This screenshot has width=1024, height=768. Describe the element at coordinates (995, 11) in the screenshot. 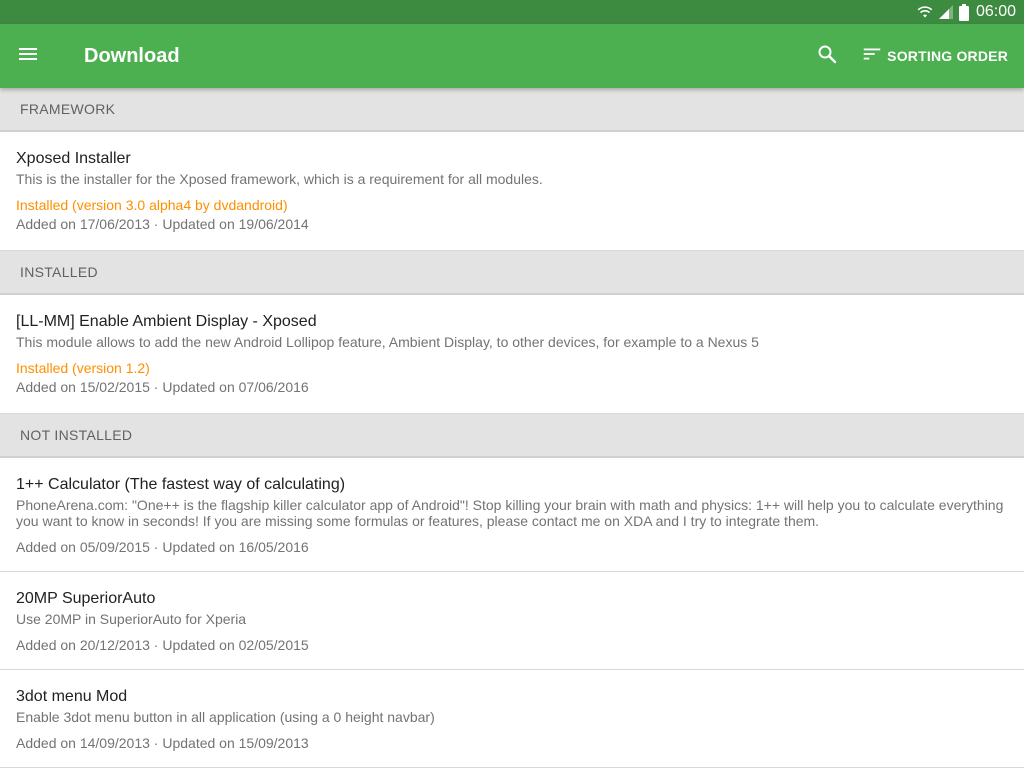

I see `status-clock: 06:00` at that location.